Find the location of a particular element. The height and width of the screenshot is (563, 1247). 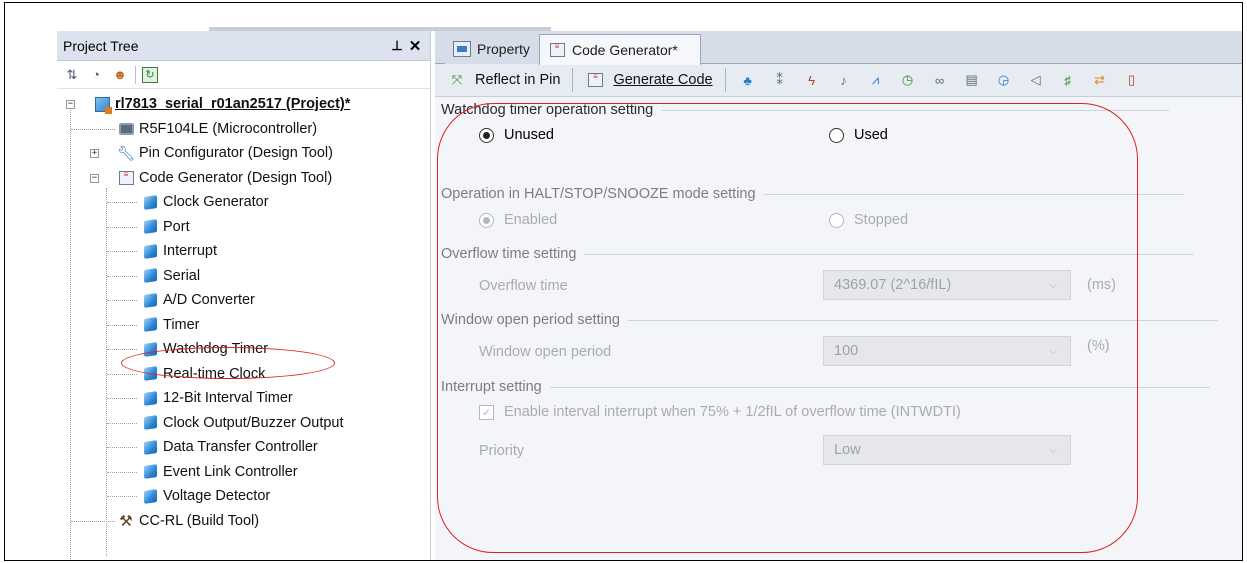

dtc-icon: ♯ is located at coordinates (1068, 80).